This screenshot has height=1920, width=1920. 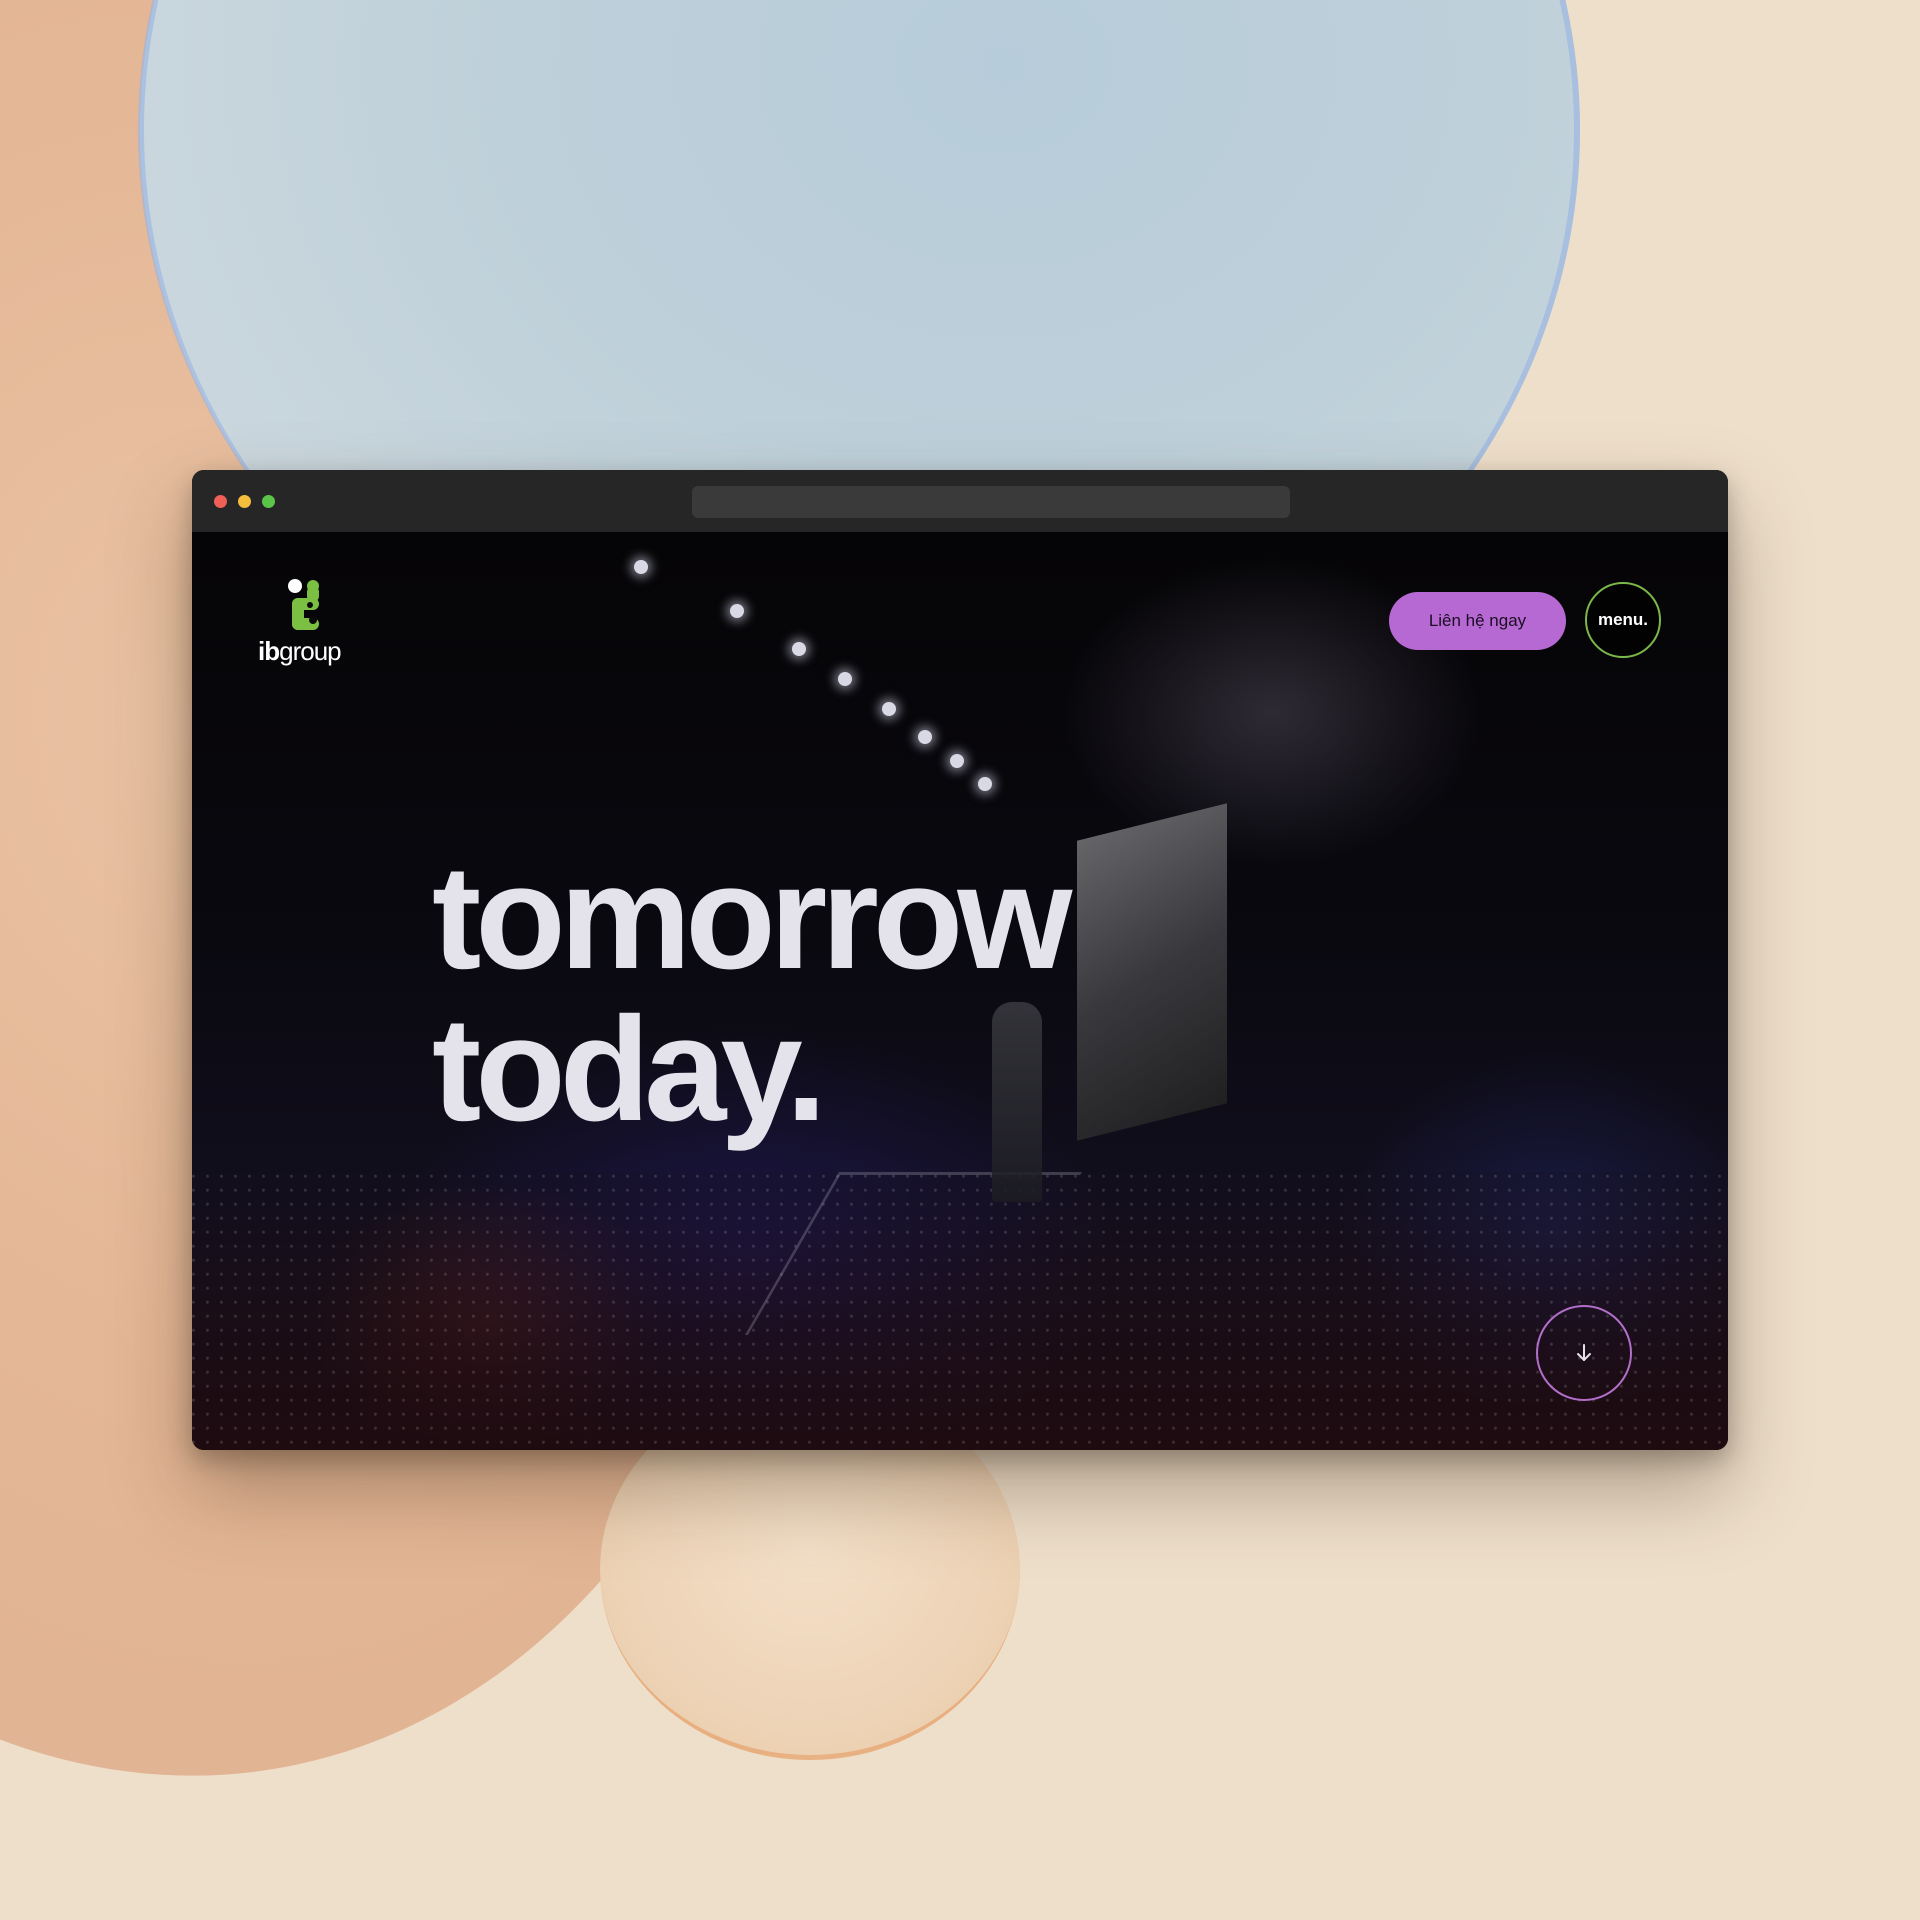 I want to click on menu-button: menu., so click(x=1623, y=620).